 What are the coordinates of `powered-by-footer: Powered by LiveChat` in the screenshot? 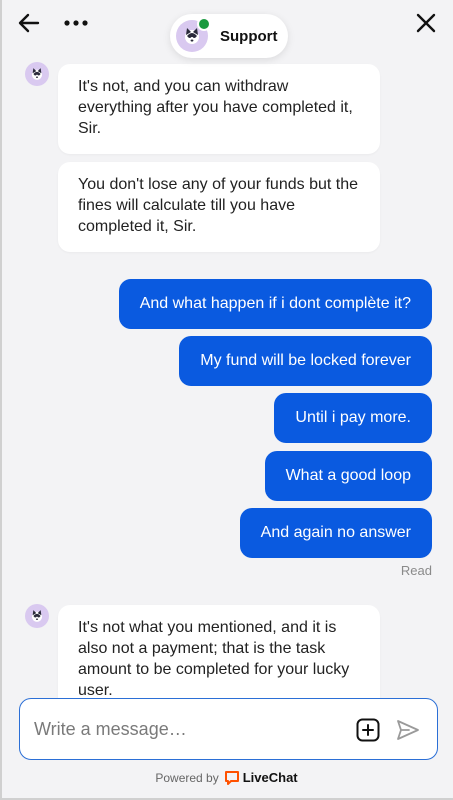 It's located at (226, 777).